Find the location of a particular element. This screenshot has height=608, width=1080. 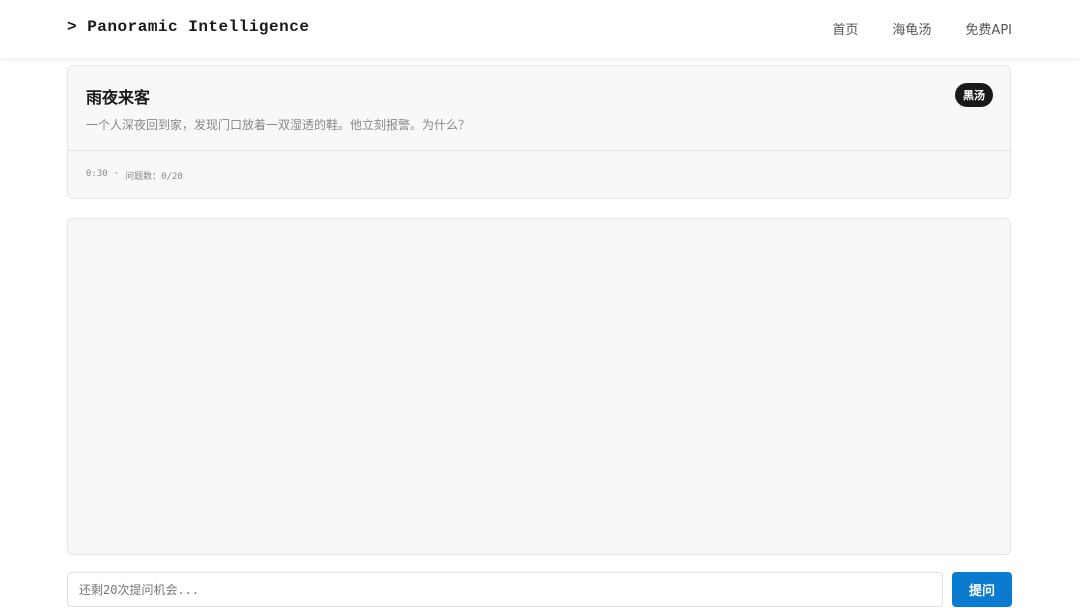

timer: 0:30 is located at coordinates (97, 174).